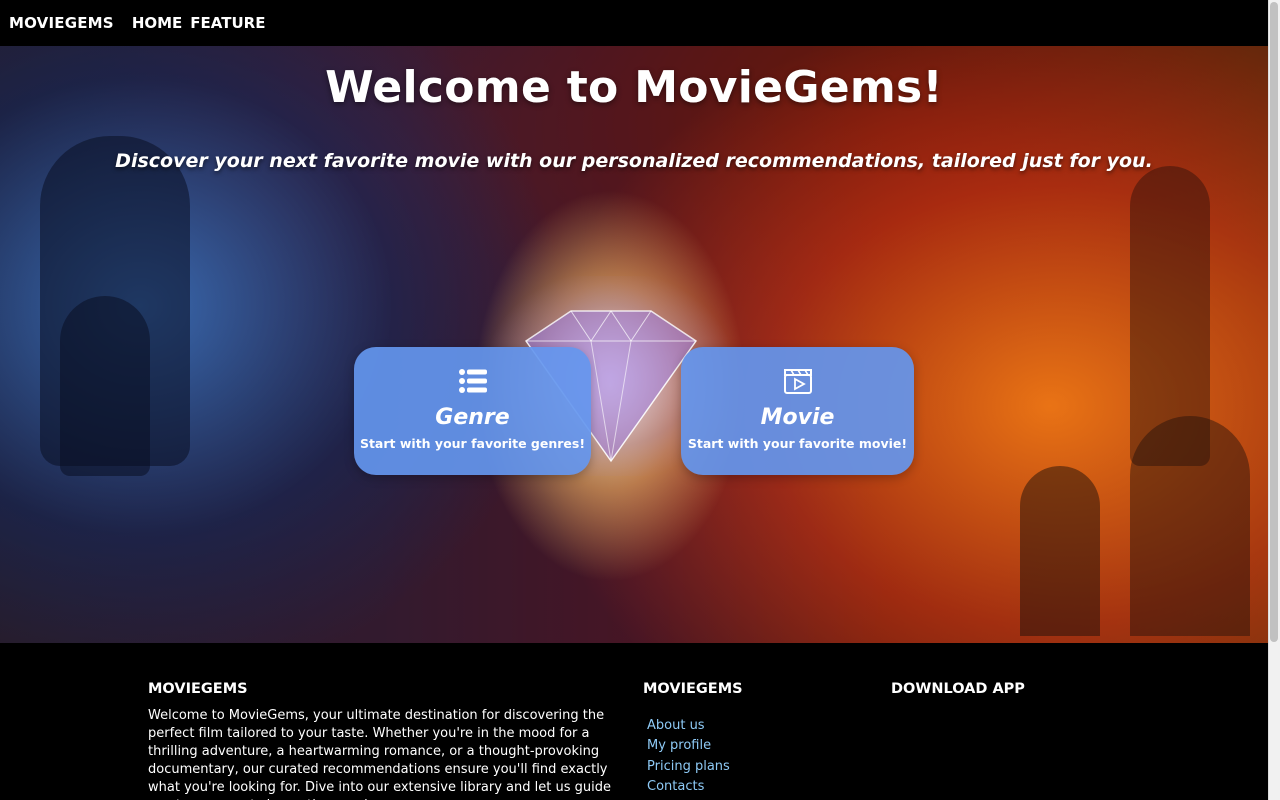 This screenshot has width=1280, height=800. What do you see at coordinates (688, 787) in the screenshot?
I see `footer-link-contacts: Contacts` at bounding box center [688, 787].